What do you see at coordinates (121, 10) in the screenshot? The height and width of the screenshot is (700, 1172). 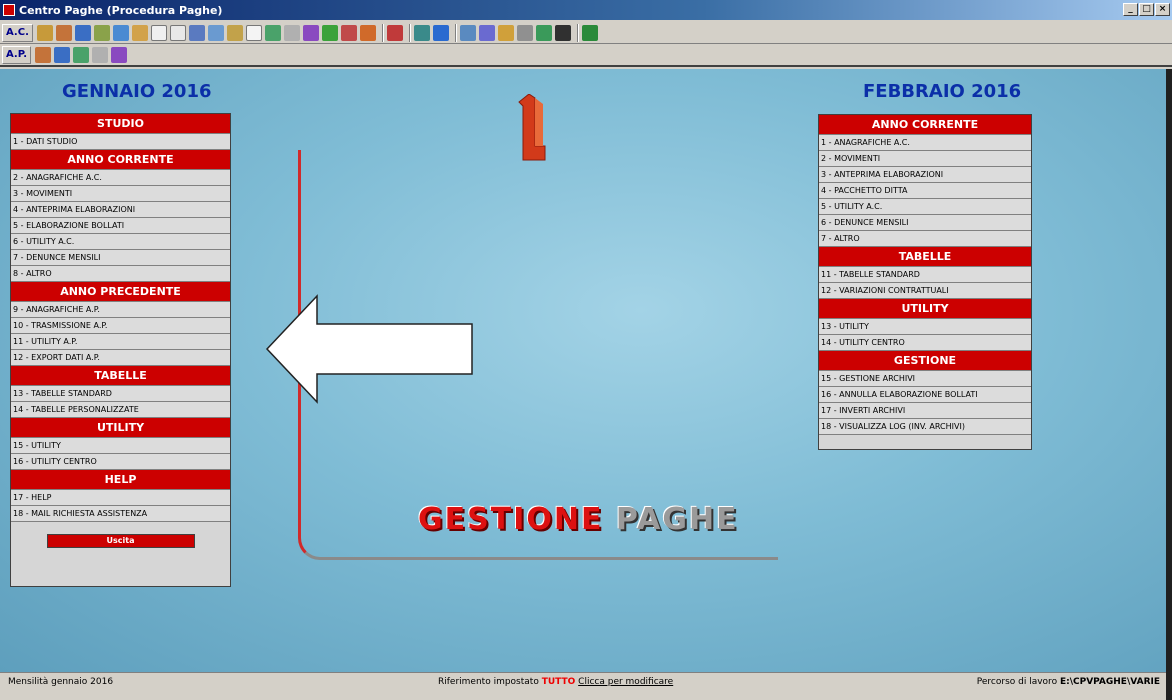 I see `window-title: Centro Paghe (Procedura Paghe)` at bounding box center [121, 10].